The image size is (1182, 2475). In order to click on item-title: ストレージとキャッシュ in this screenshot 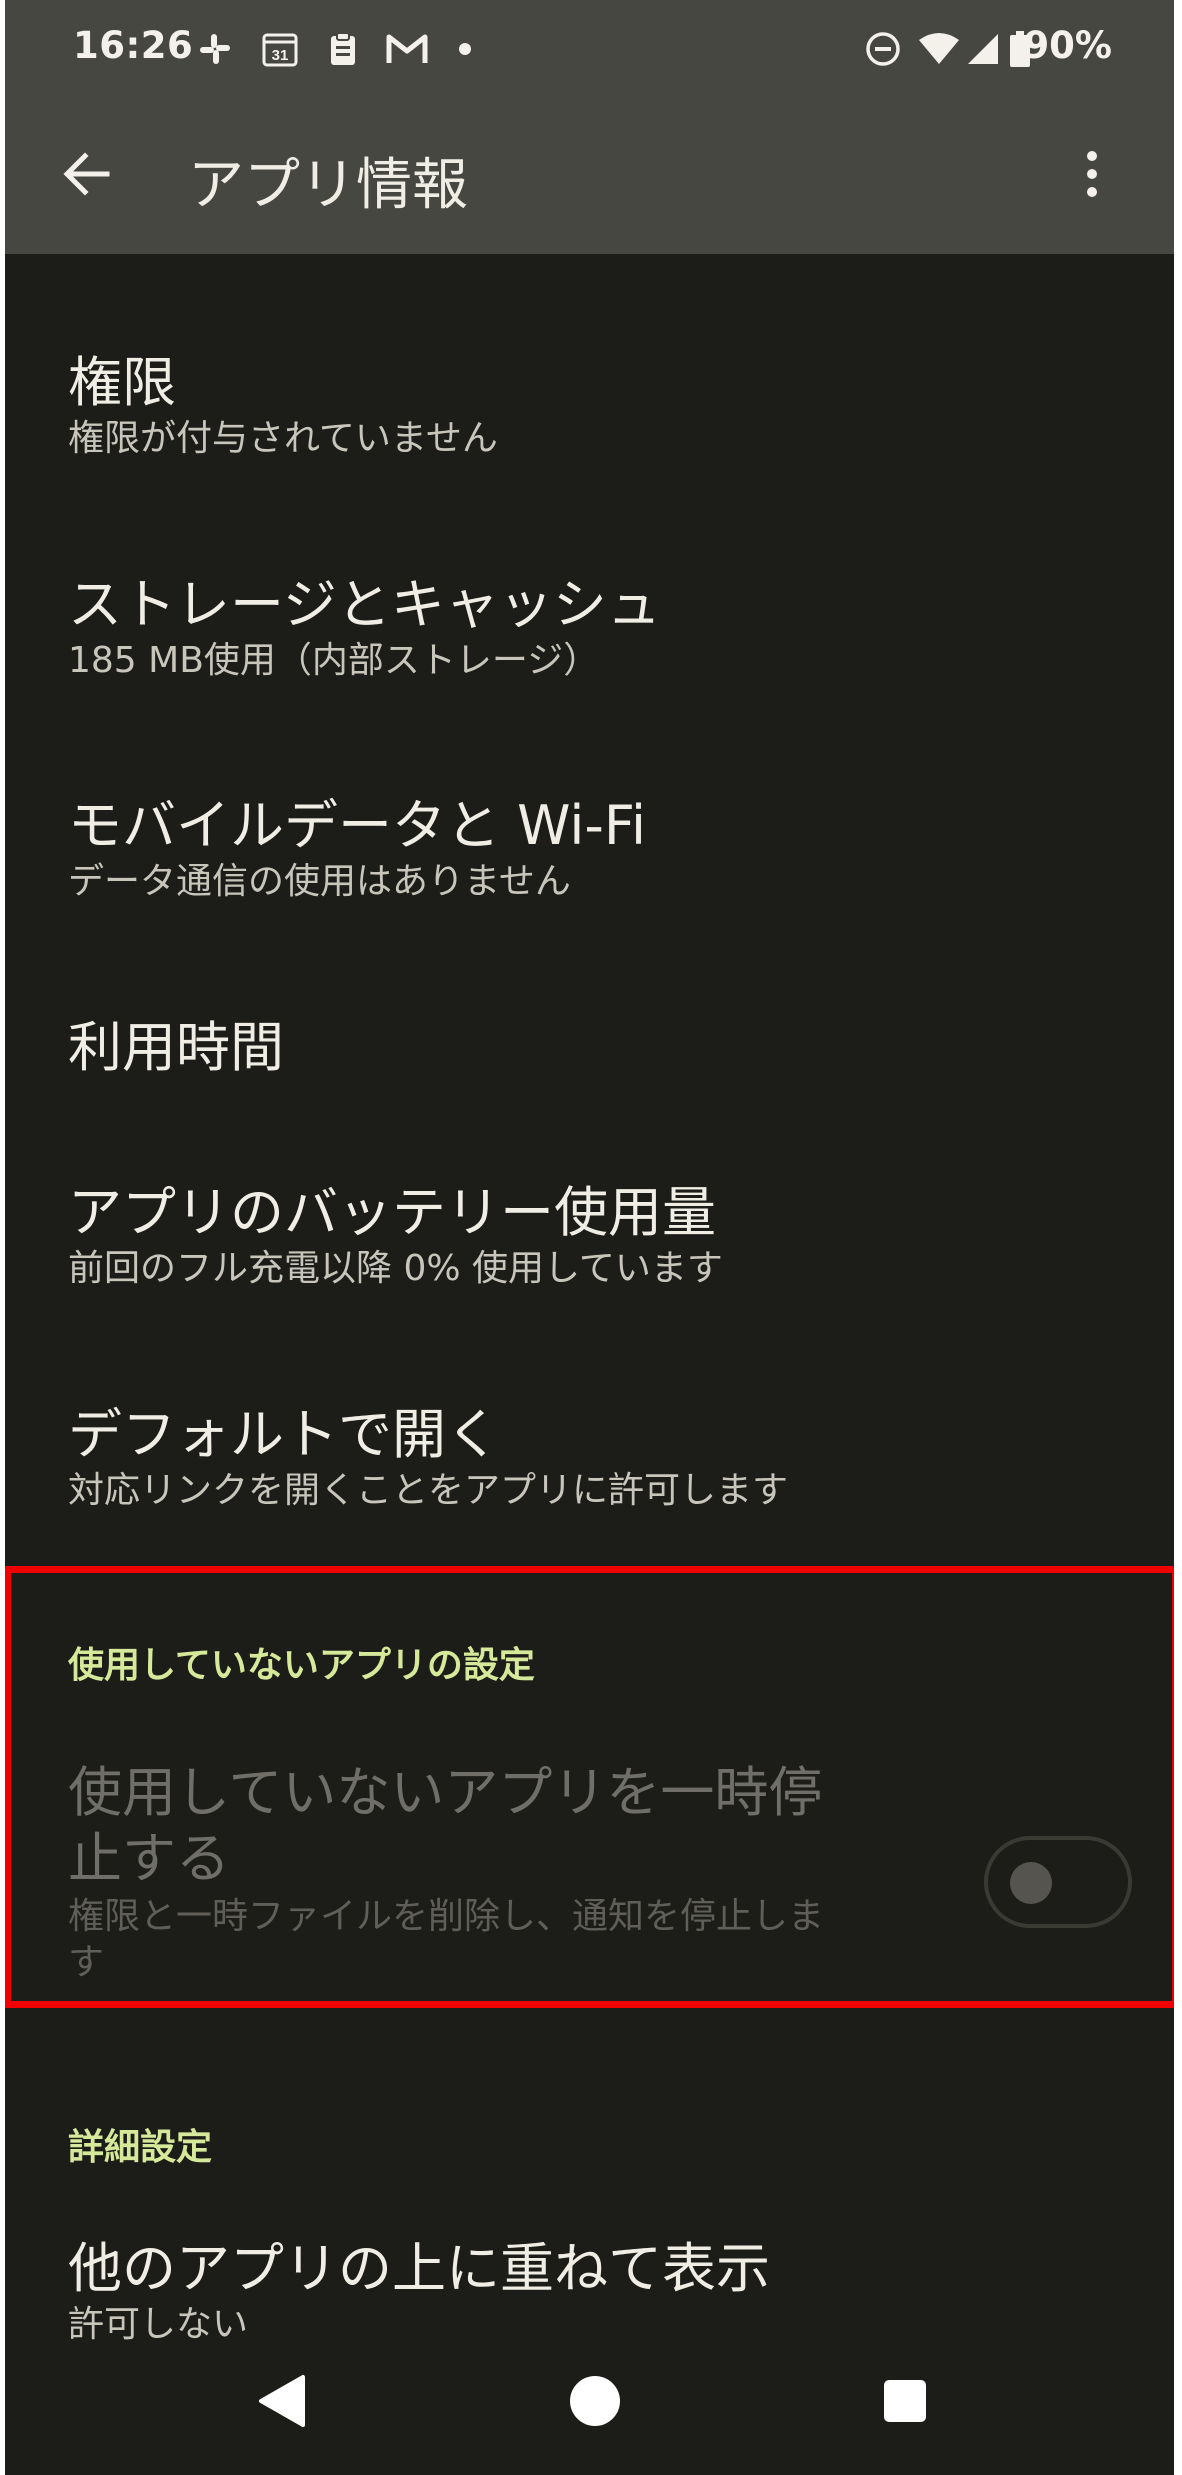, I will do `click(364, 604)`.